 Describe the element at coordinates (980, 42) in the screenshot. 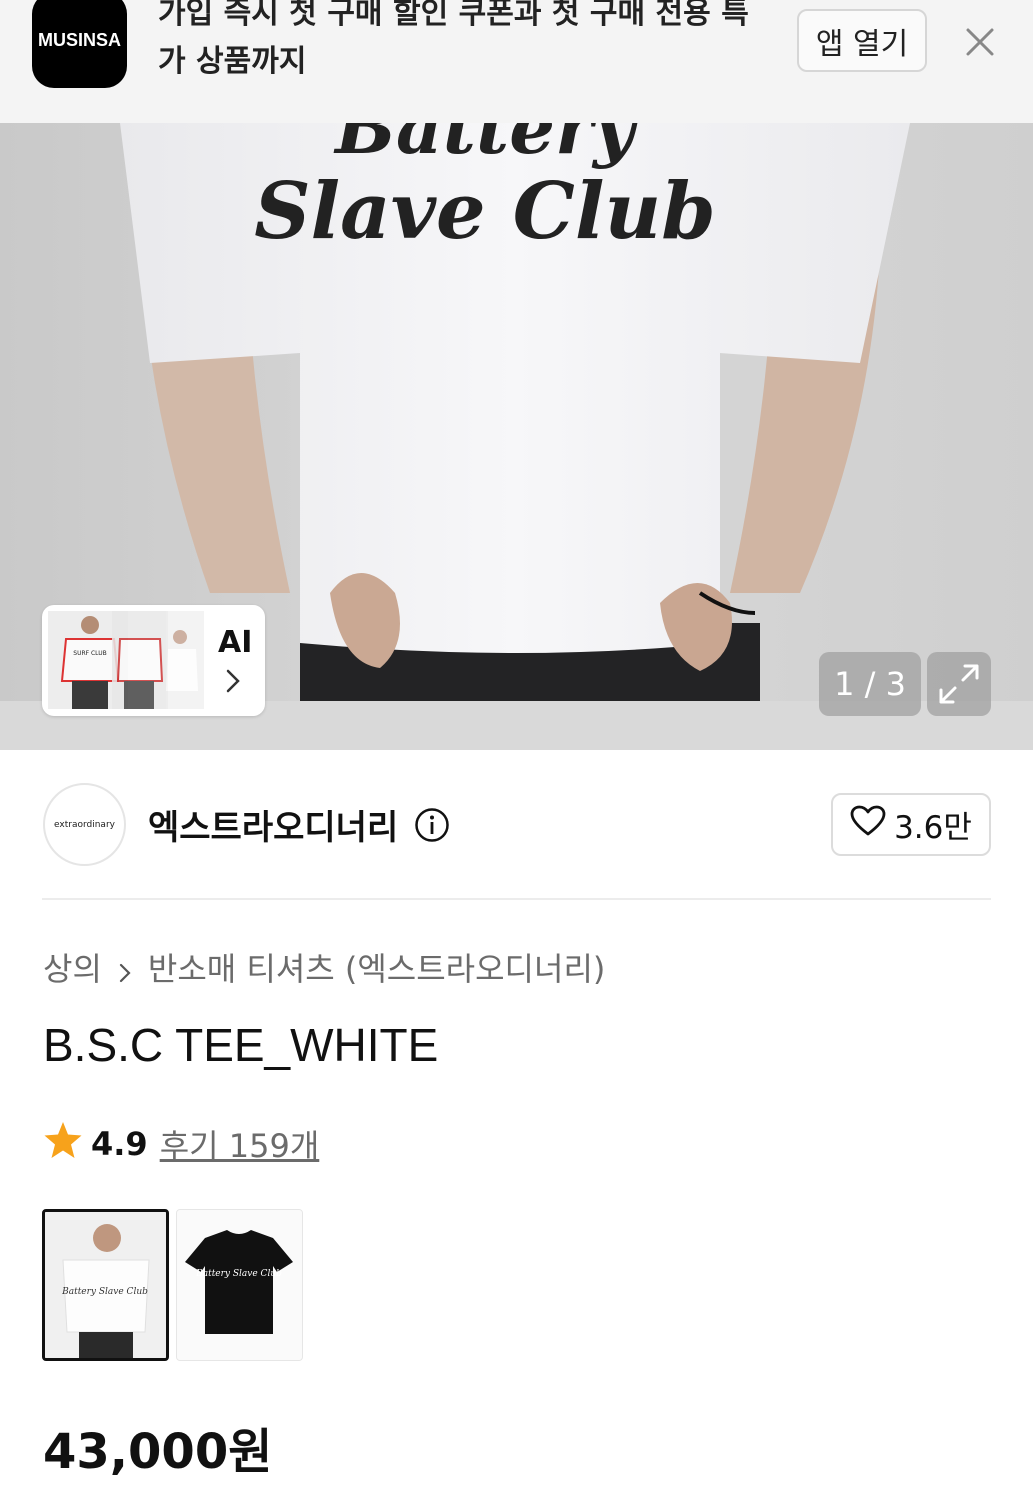

I see `close-icon` at that location.